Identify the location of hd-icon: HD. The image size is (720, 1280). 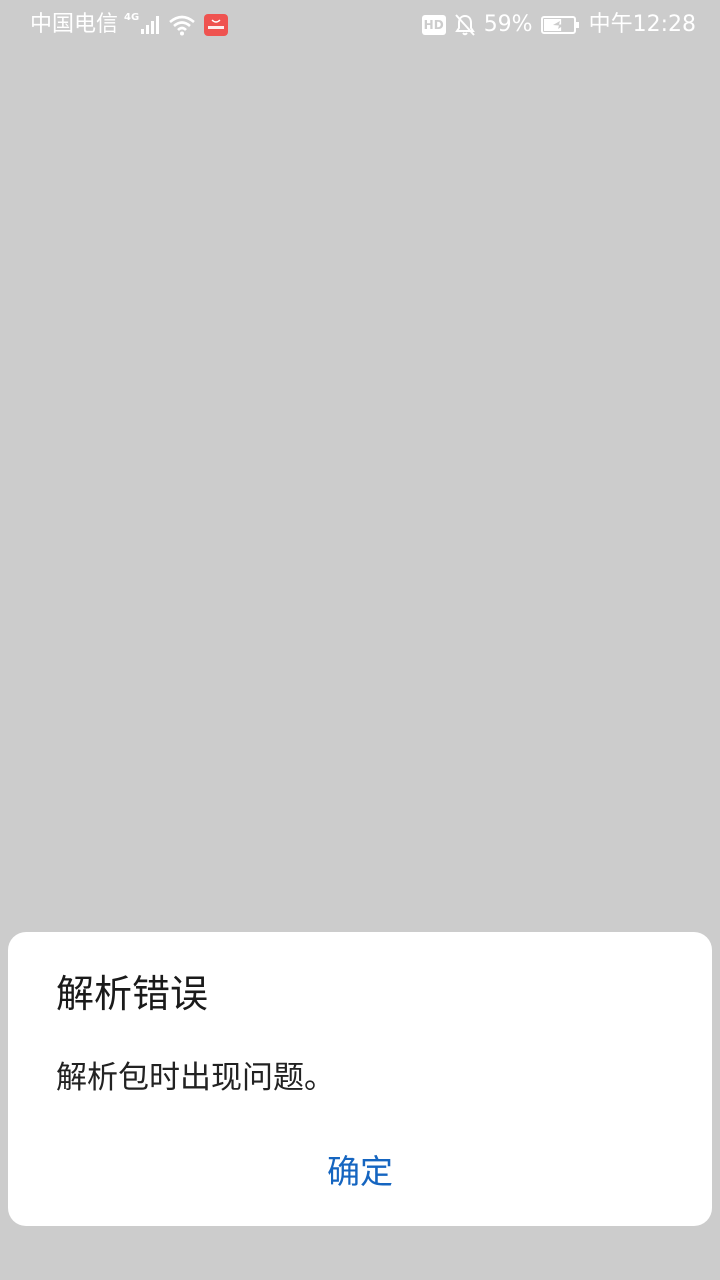
(433, 25).